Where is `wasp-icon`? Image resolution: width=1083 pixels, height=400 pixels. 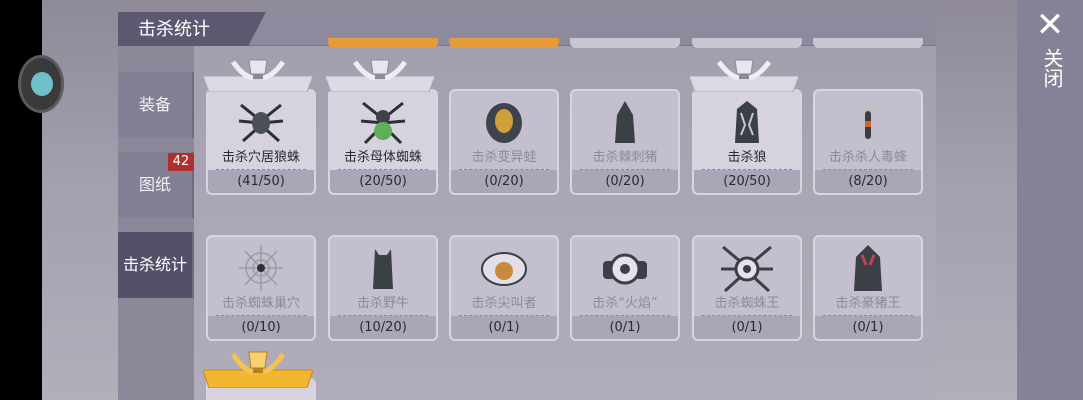
wasp-icon is located at coordinates (868, 121).